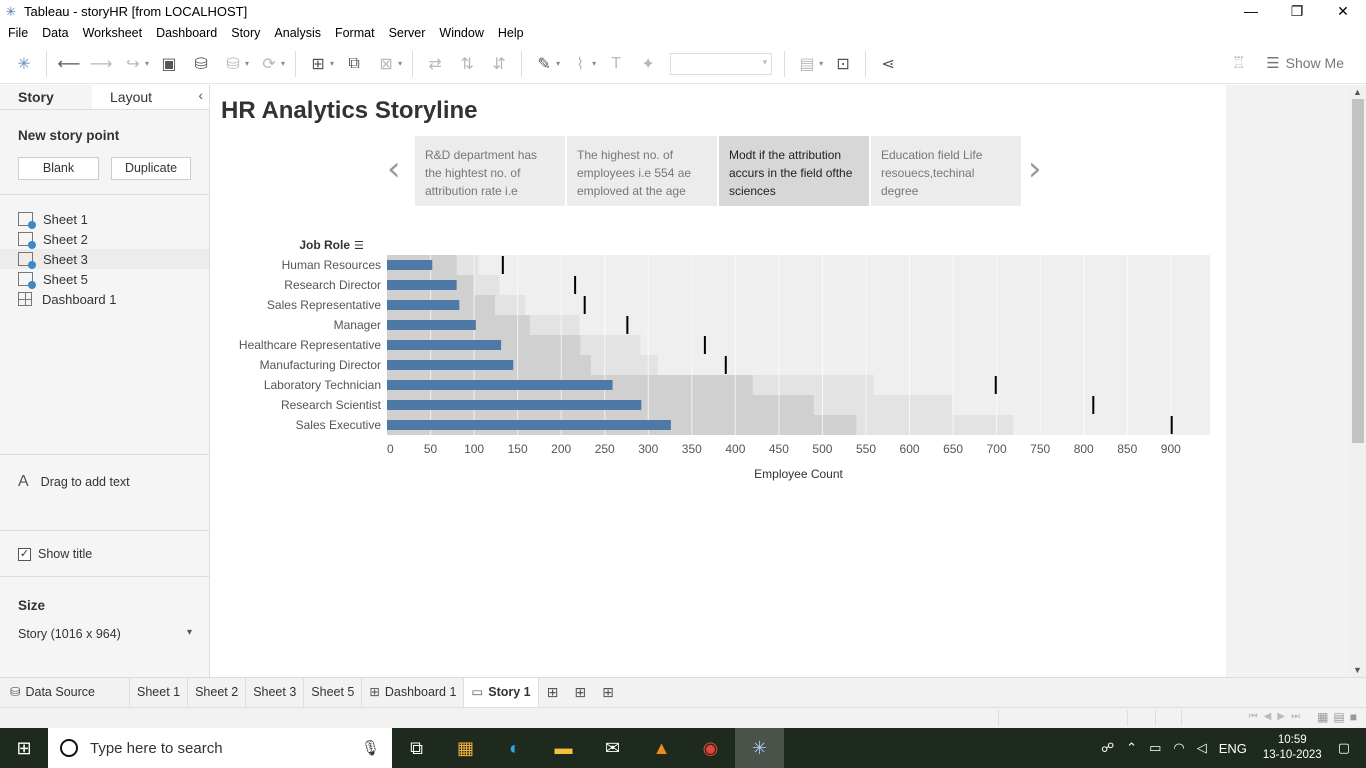 This screenshot has height=768, width=1366. I want to click on menu-analysis: Analysis, so click(297, 33).